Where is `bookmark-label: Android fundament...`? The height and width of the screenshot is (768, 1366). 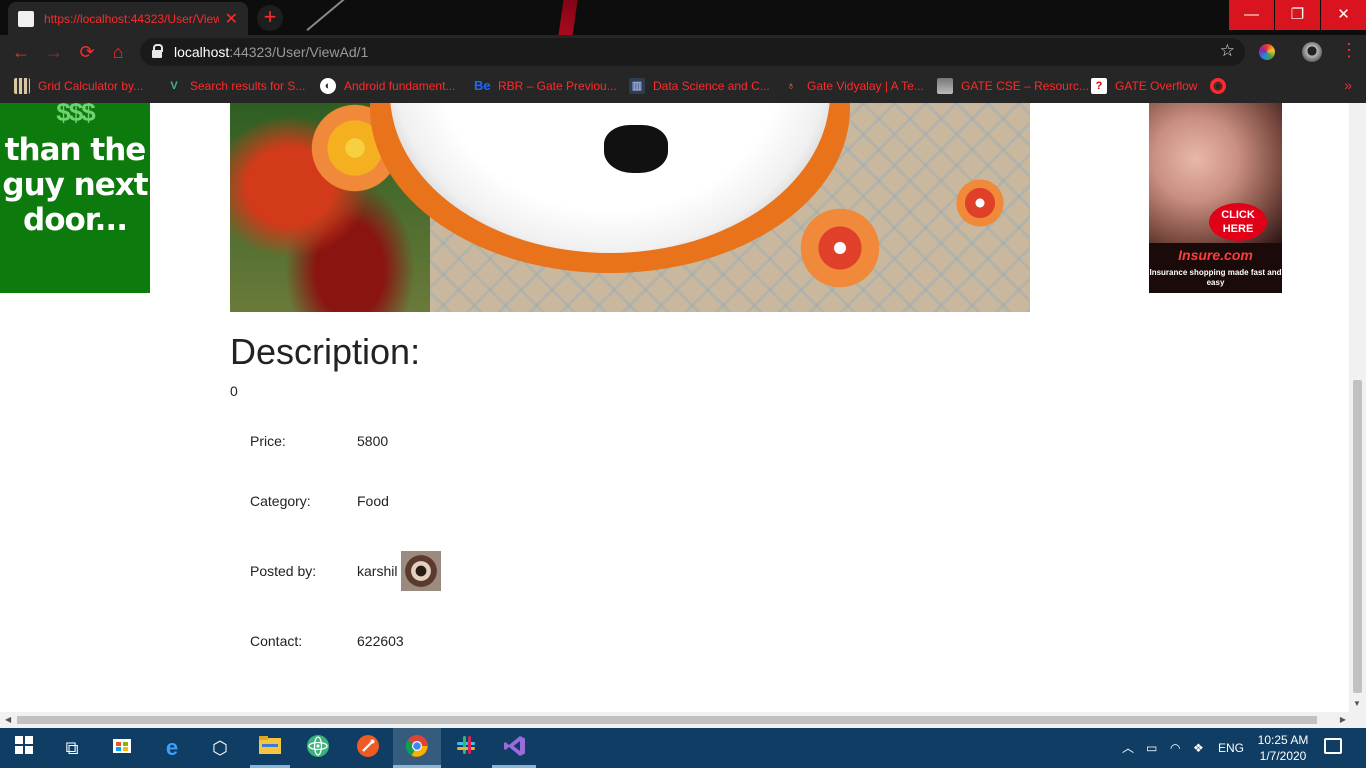 bookmark-label: Android fundament... is located at coordinates (400, 86).